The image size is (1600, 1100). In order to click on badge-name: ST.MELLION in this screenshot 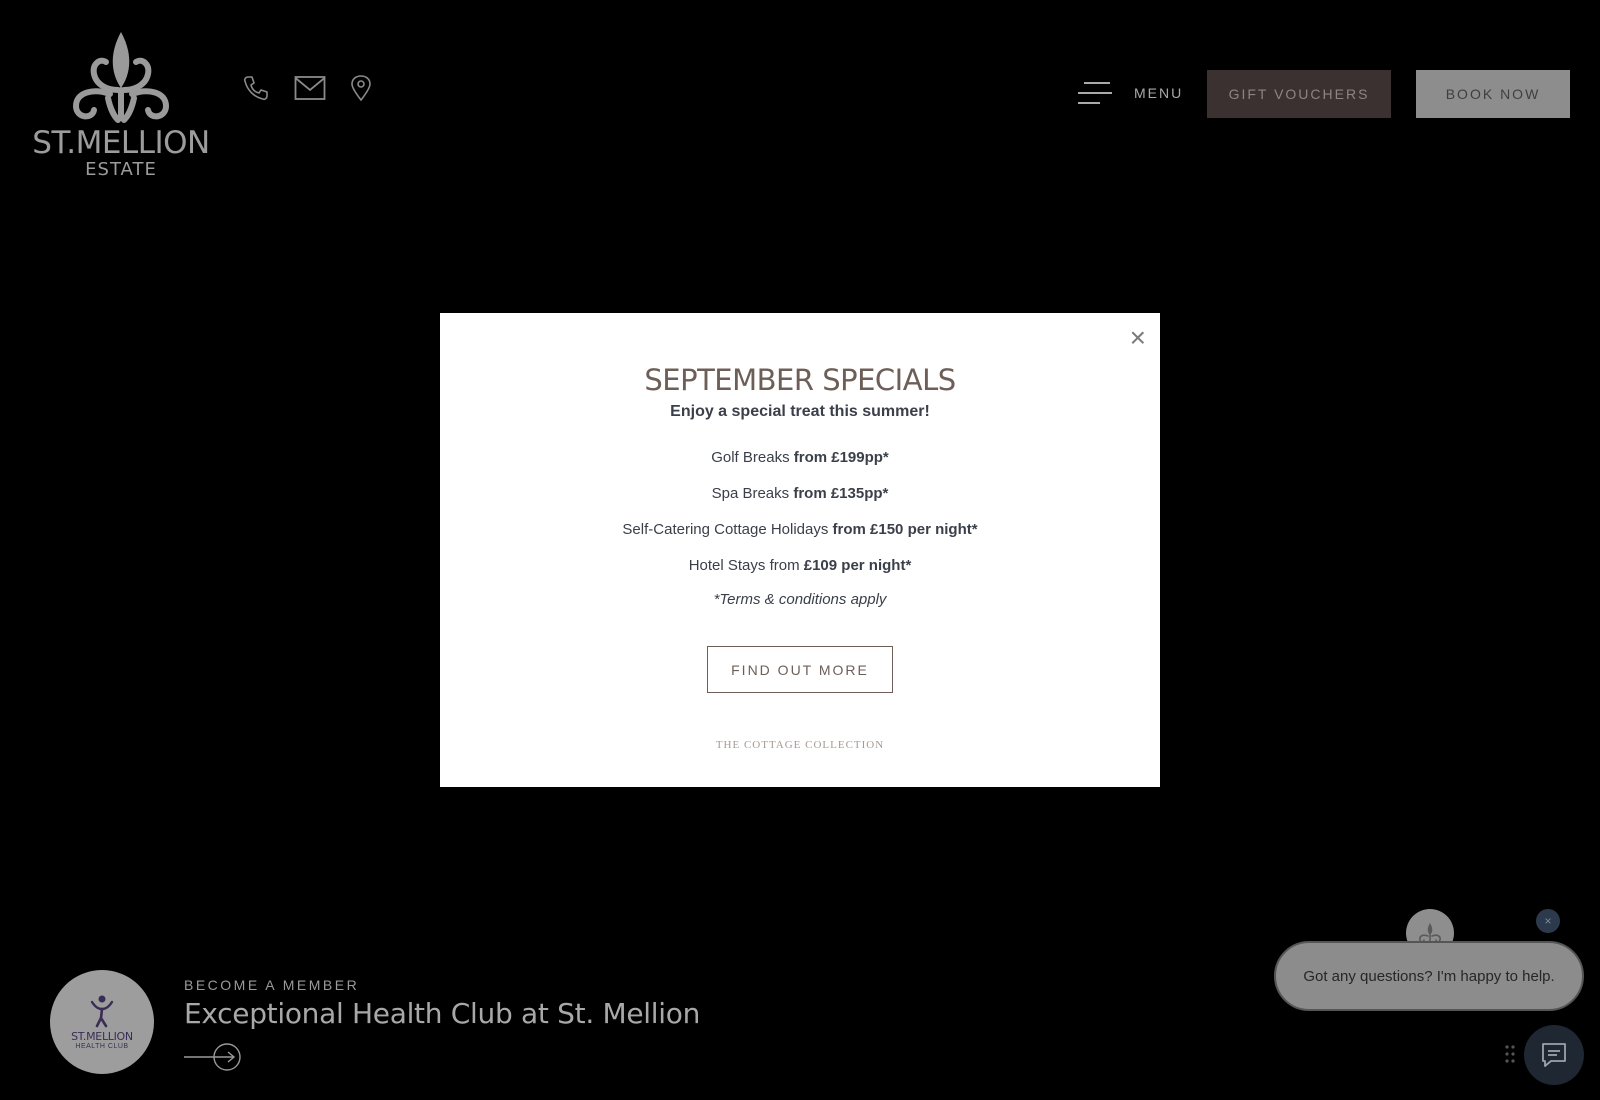, I will do `click(102, 1036)`.